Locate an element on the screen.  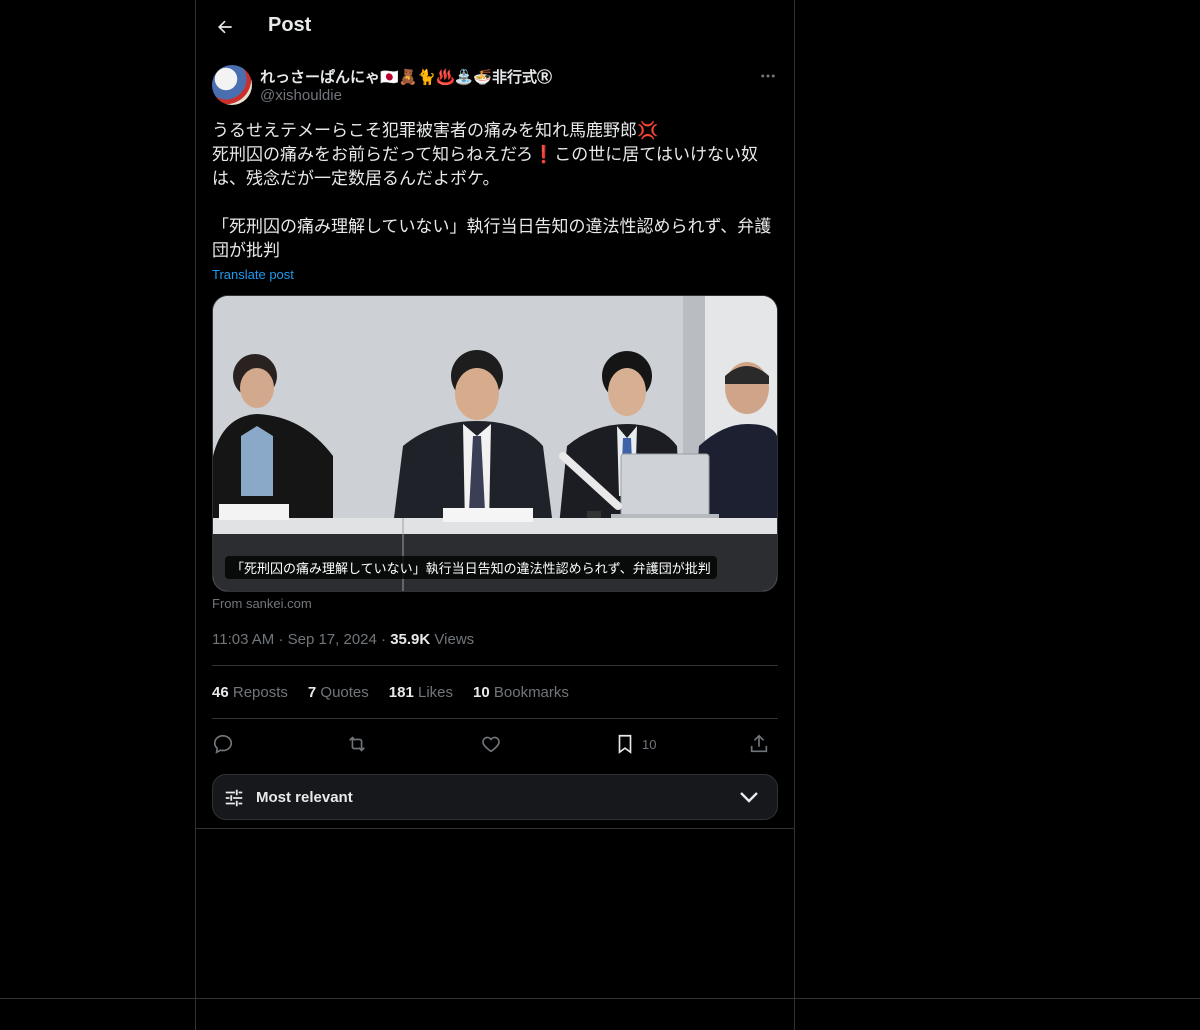
share-icon is located at coordinates (759, 743).